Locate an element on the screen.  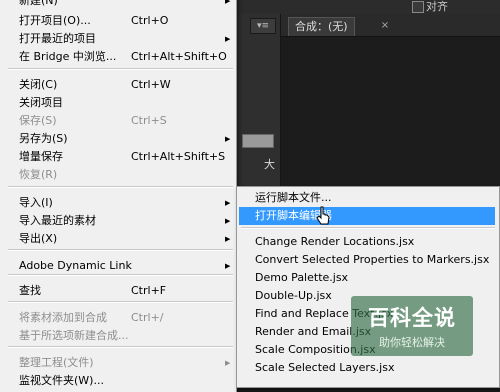
menu-item: 导入(I) ▶ is located at coordinates (118, 203).